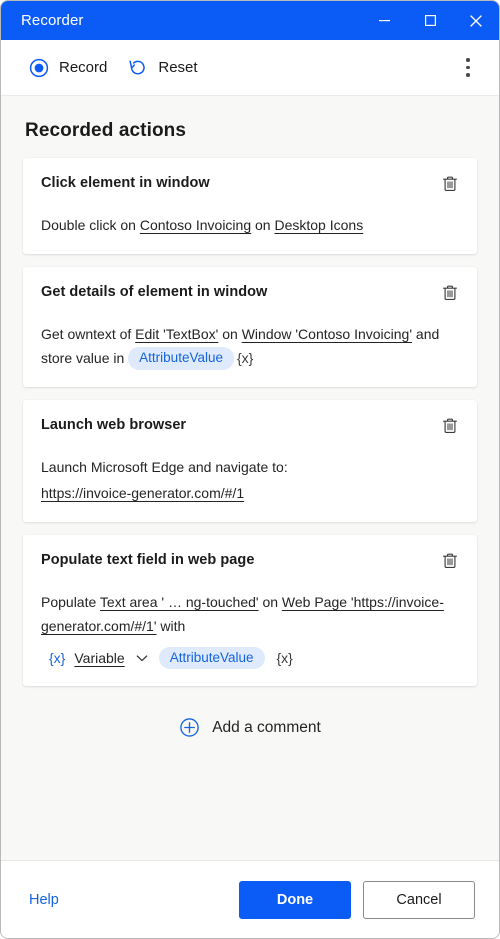 Image resolution: width=500 pixels, height=939 pixels. I want to click on variable-selector-row: {x} Variable AttributeValue {x}, so click(250, 658).